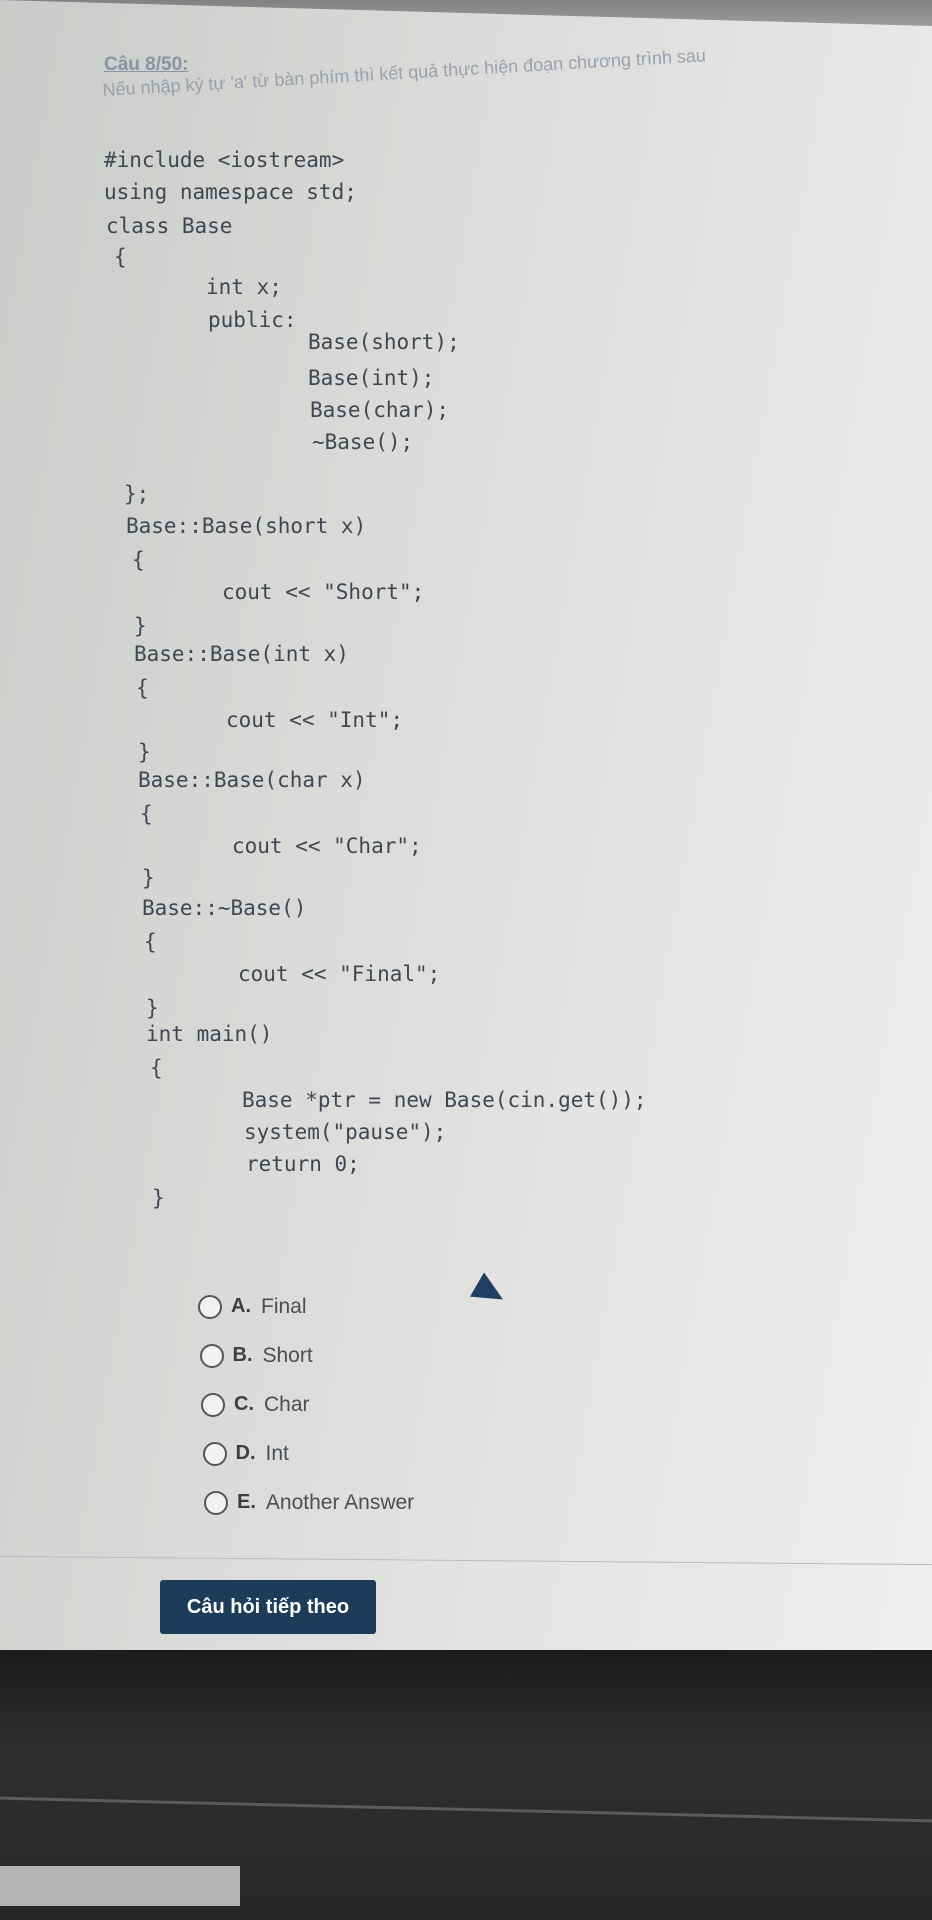  I want to click on code-line: using namespace std;, so click(230, 192).